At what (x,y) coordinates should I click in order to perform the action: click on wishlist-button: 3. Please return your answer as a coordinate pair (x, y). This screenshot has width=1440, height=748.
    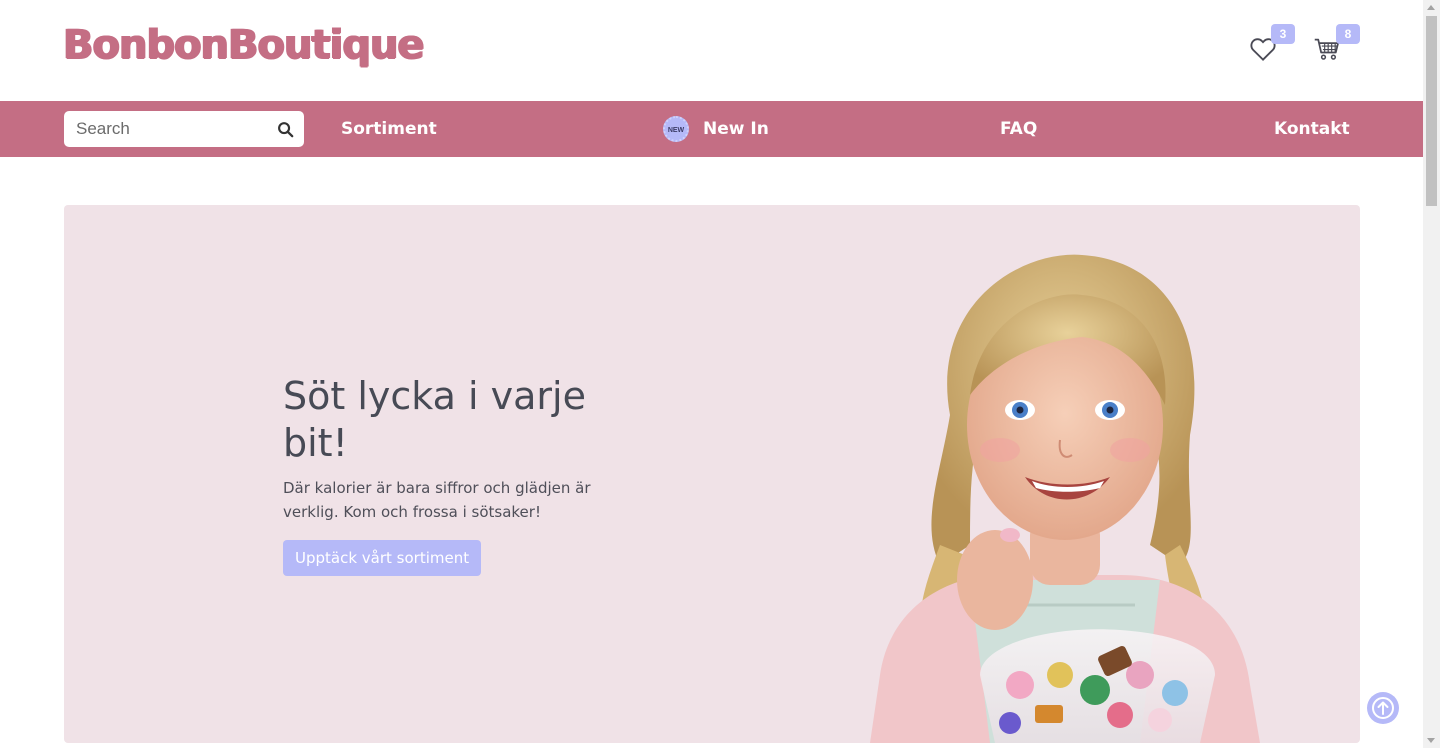
    Looking at the image, I should click on (1271, 46).